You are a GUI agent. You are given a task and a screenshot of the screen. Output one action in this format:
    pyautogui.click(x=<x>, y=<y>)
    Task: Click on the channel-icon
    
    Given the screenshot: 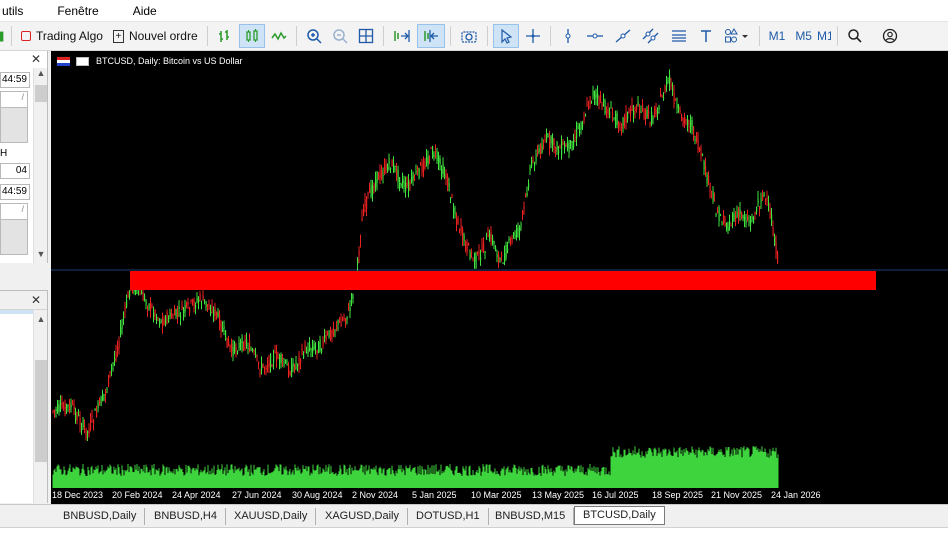 What is the action you would take?
    pyautogui.click(x=651, y=36)
    